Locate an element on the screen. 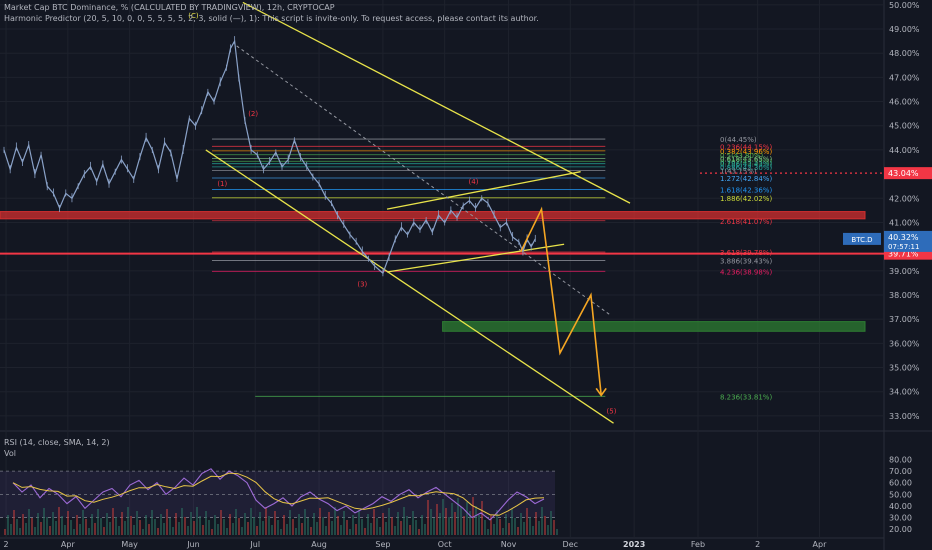 The image size is (932, 550). volume-legend: Vol is located at coordinates (10, 453).